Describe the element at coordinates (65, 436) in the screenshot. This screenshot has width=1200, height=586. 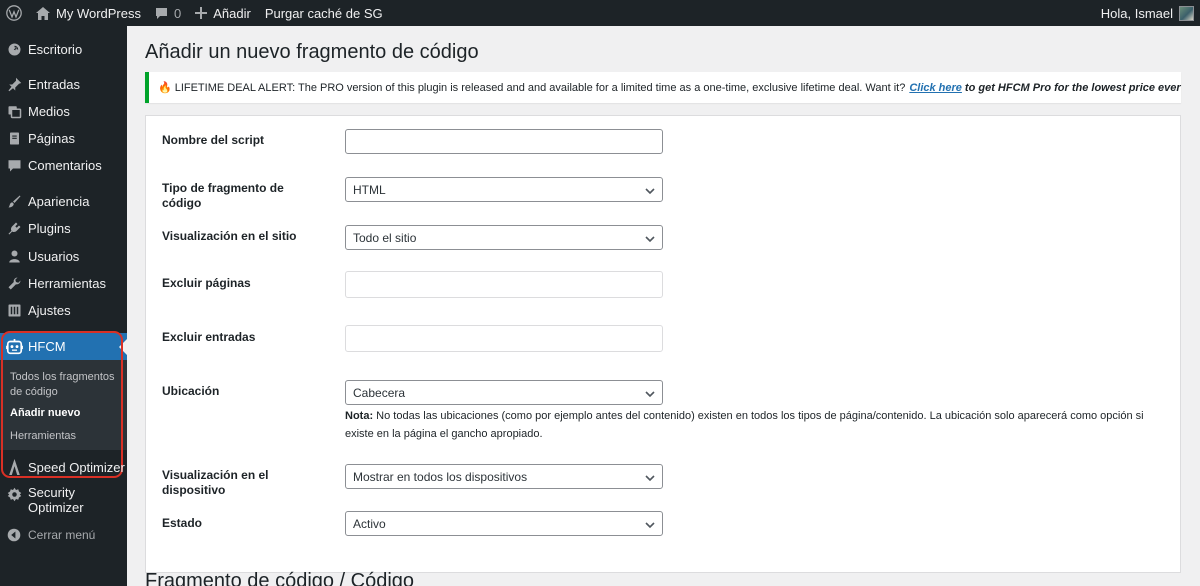
I see `submenu-item-tools: Herramientas` at that location.